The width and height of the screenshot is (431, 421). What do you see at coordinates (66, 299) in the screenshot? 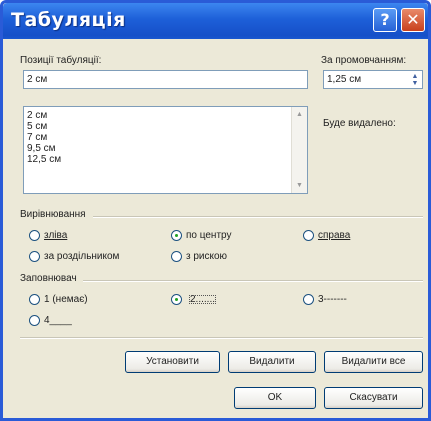
I see `radio-label: 1 (немає)` at bounding box center [66, 299].